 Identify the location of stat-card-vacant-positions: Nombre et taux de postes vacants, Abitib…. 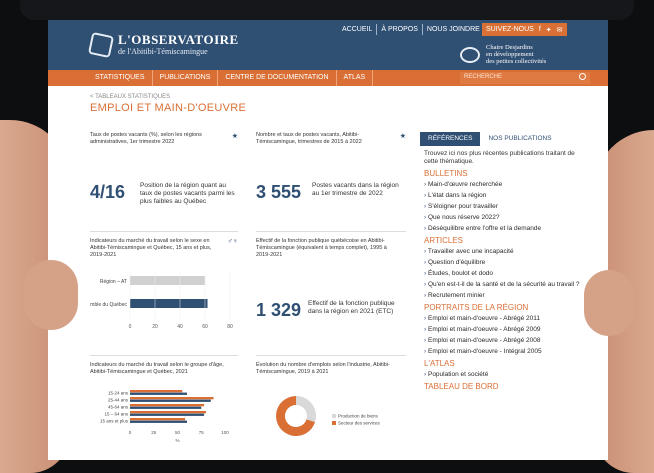
(331, 182).